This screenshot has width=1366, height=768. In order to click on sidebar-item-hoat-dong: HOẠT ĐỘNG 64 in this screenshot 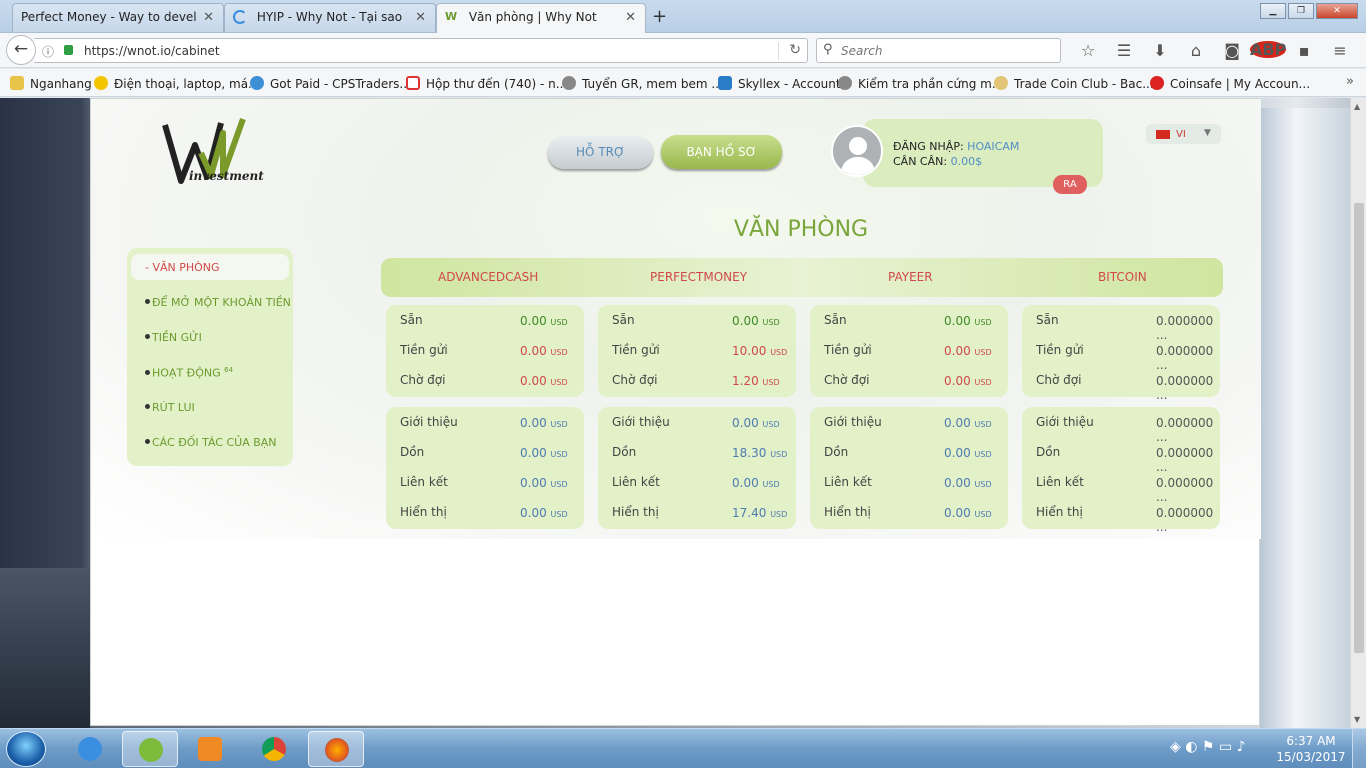, I will do `click(210, 372)`.